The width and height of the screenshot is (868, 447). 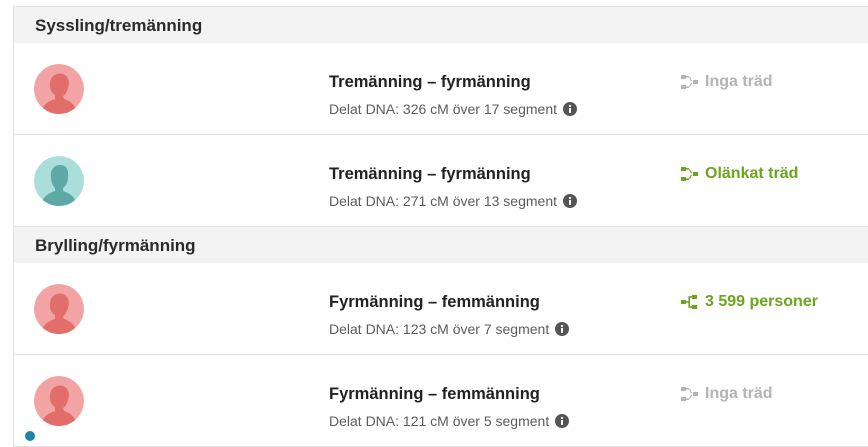 I want to click on tree-linked-icon, so click(x=689, y=302).